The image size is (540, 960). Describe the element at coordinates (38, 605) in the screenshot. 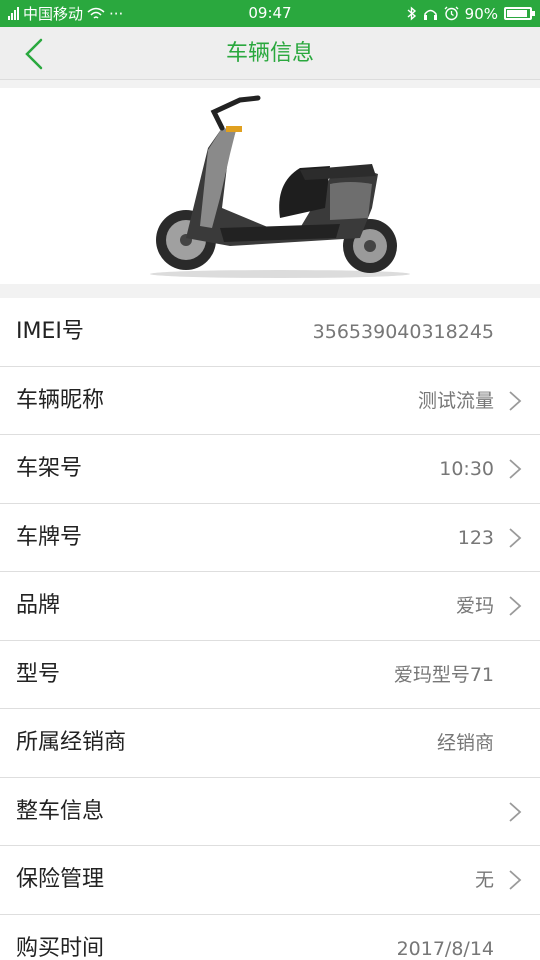

I see `row-label: 品牌` at that location.